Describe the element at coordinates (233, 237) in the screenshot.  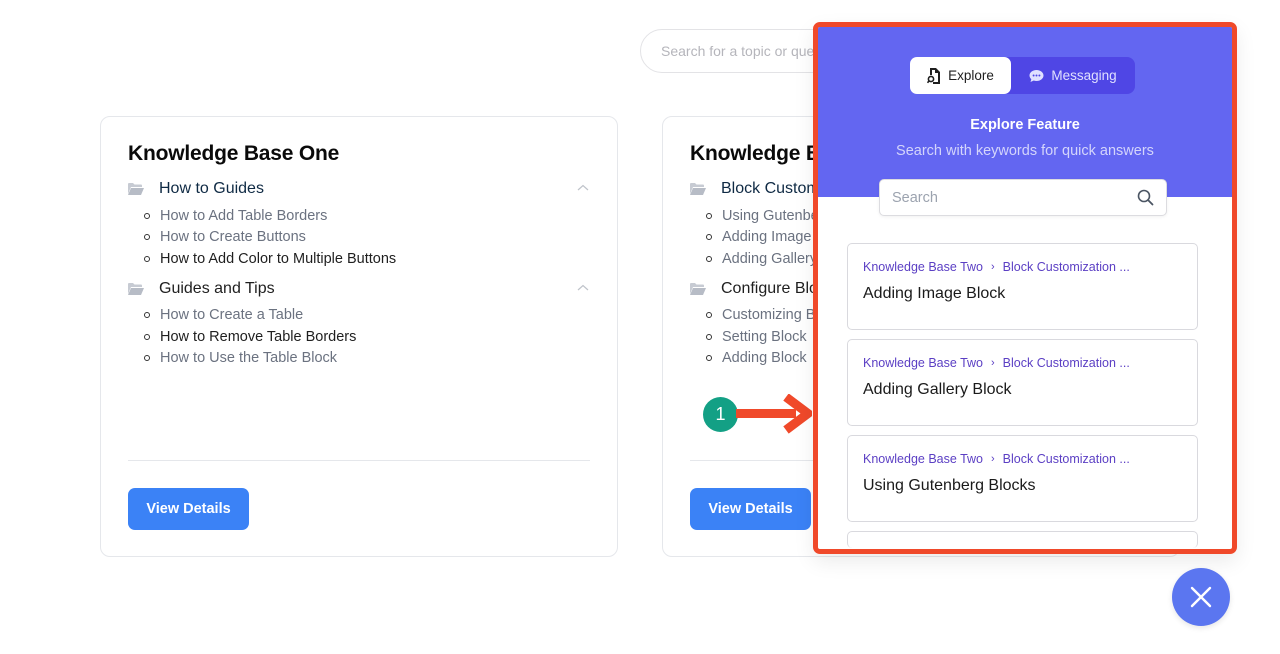
I see `article-title: How to Create Buttons` at that location.